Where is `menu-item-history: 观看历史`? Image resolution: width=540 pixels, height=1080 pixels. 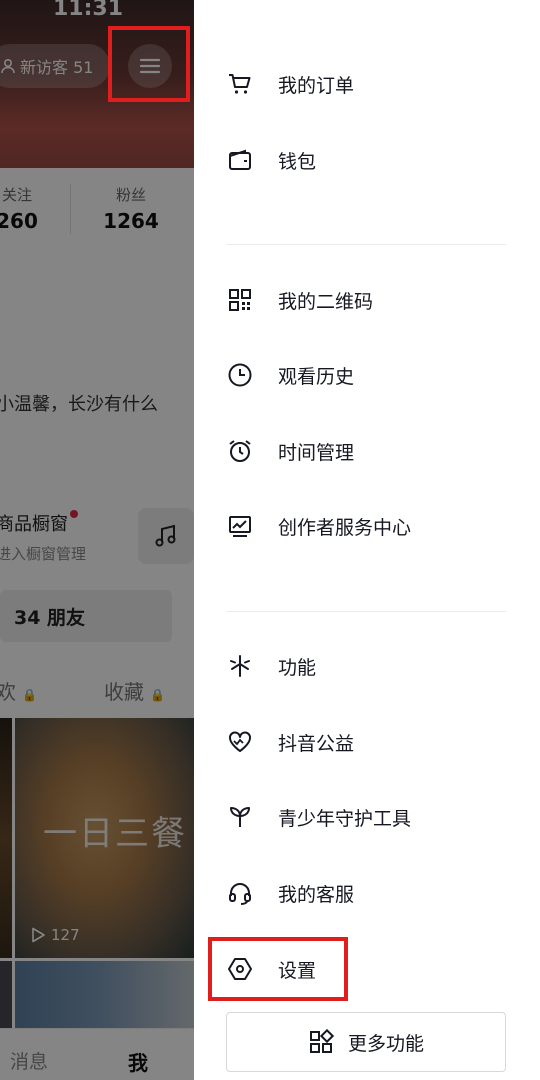
menu-item-history: 观看历史 is located at coordinates (371, 375).